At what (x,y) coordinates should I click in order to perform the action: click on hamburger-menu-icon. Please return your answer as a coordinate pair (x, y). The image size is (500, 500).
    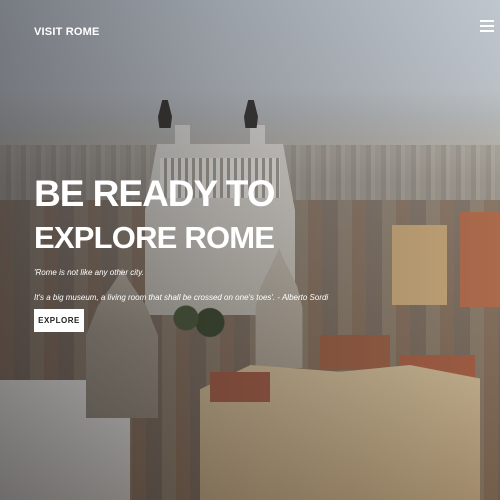
    Looking at the image, I should click on (487, 27).